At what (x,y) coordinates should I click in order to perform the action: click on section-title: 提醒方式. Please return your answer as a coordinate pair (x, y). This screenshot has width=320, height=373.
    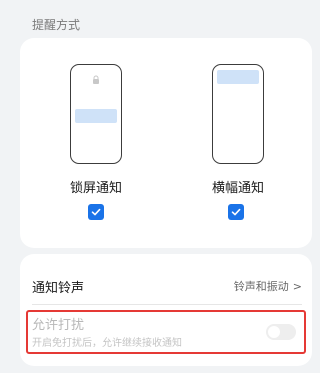
    Looking at the image, I should click on (56, 25).